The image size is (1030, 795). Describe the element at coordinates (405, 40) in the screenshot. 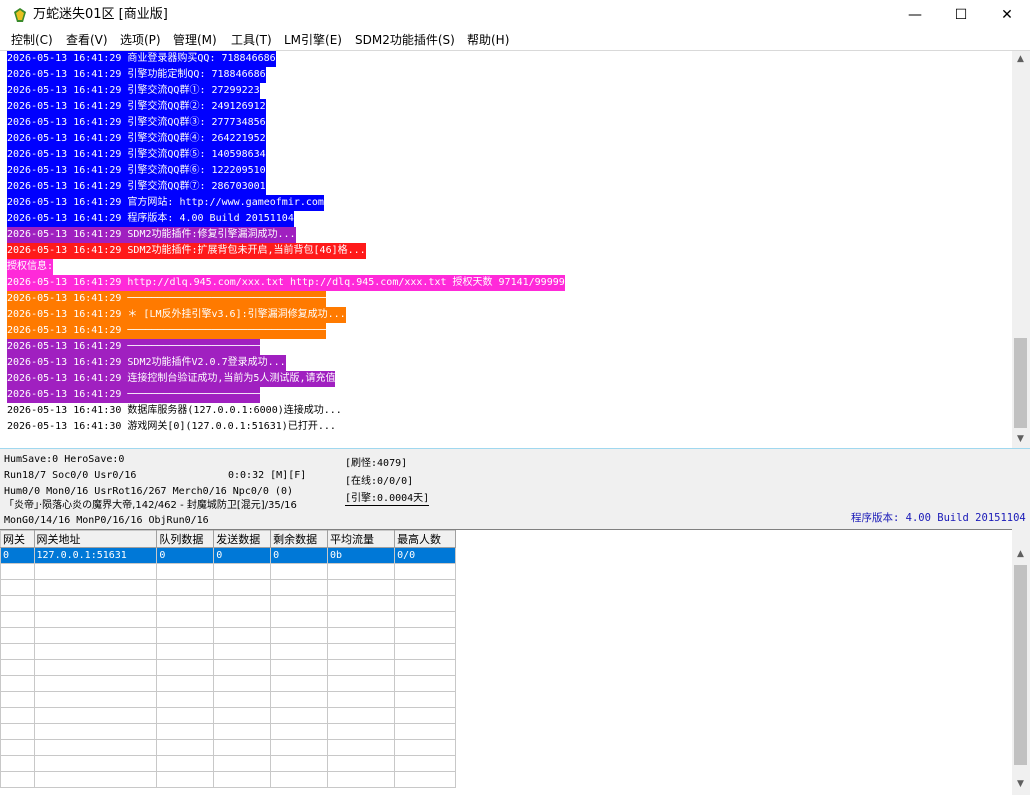

I see `menu-sdm2-plugin: SDM2功能插件(S)` at that location.